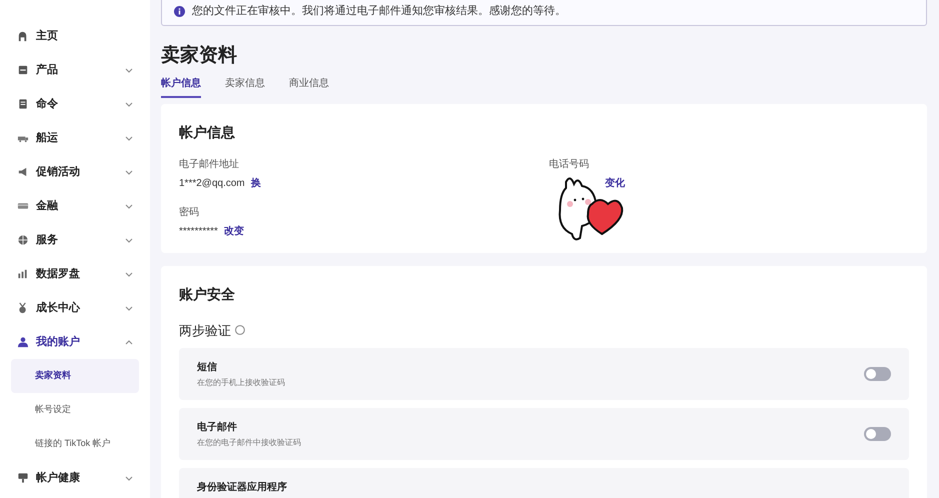 The height and width of the screenshot is (498, 939). I want to click on option-title: 短信, so click(207, 367).